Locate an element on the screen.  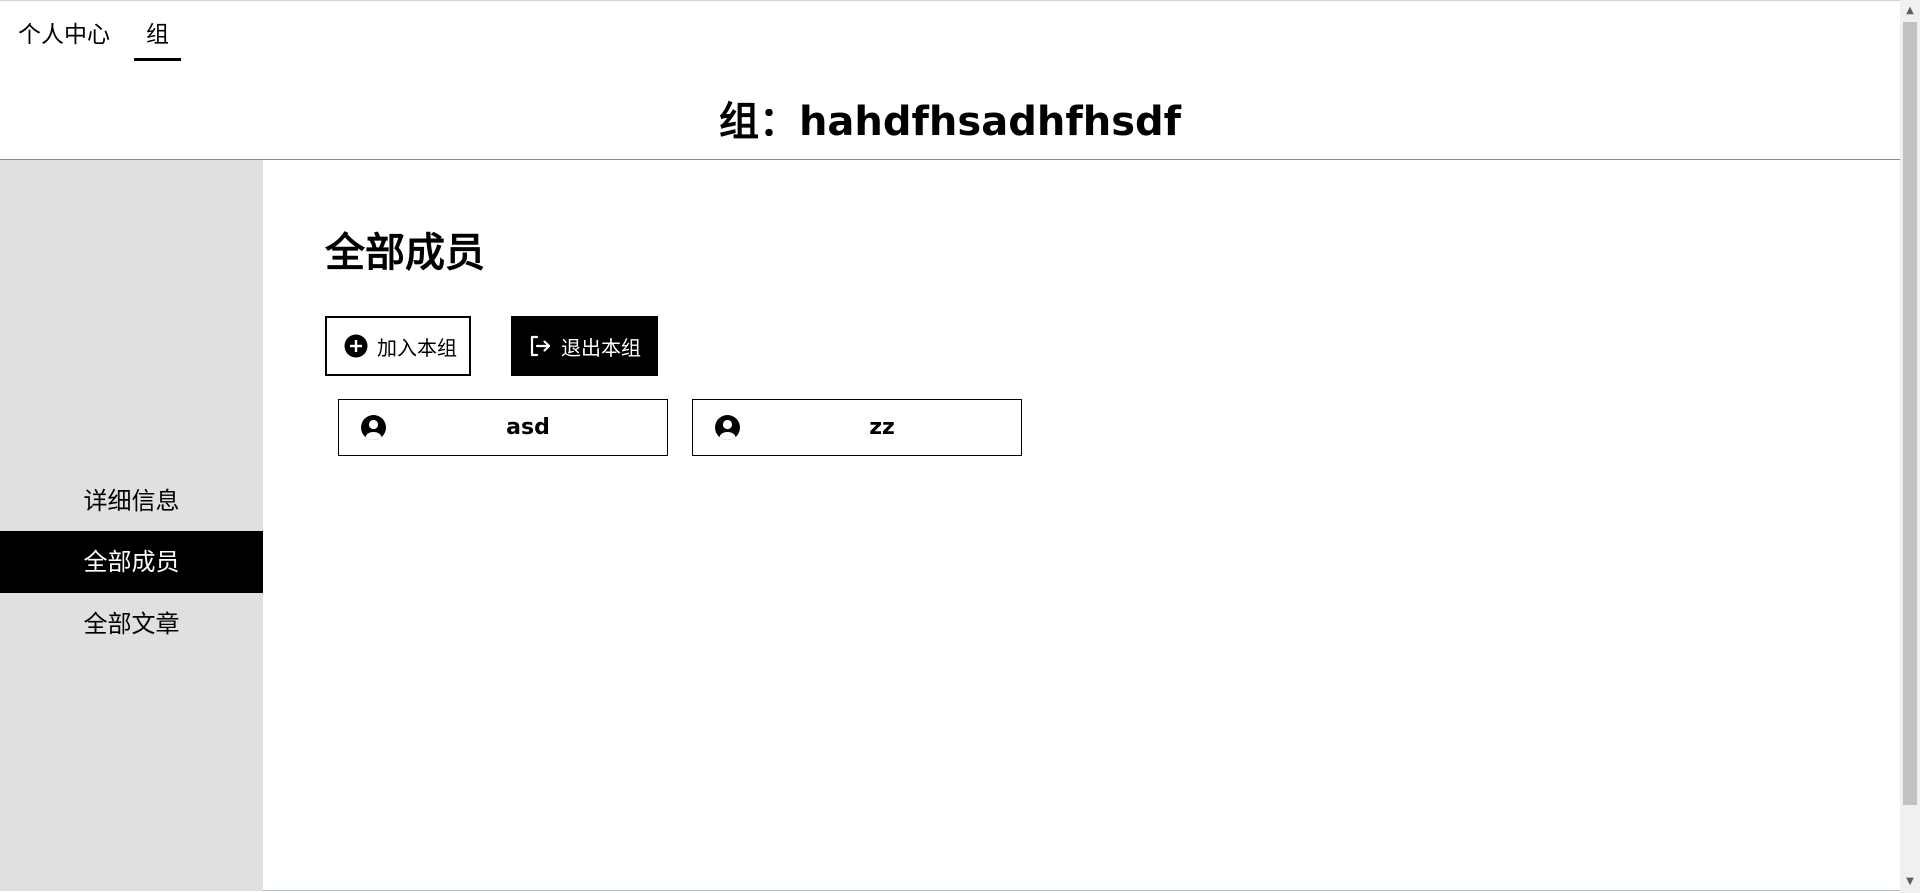
member-card: zz is located at coordinates (857, 427).